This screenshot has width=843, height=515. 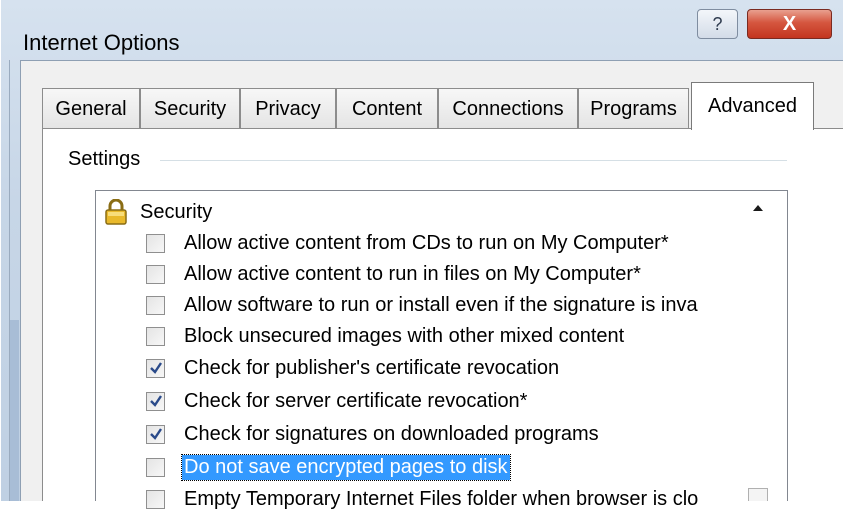 I want to click on close-button: X, so click(x=789, y=24).